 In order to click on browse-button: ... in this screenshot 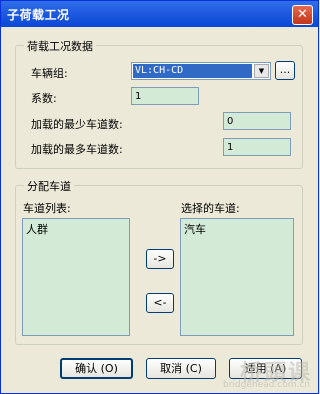, I will do `click(285, 70)`.